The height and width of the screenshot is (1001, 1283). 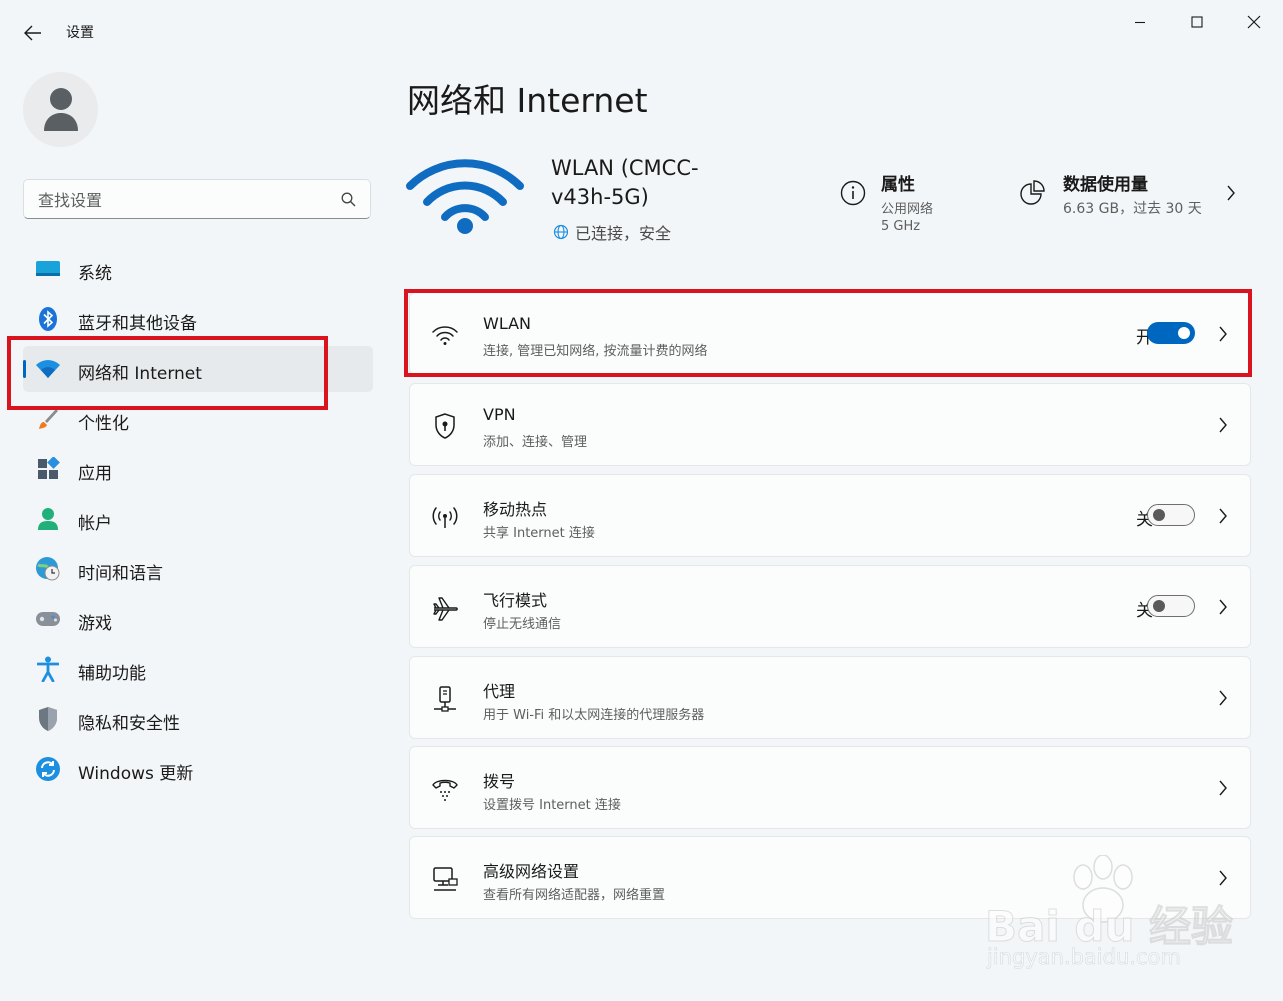 I want to click on card-title: 飞行模式, so click(x=515, y=600).